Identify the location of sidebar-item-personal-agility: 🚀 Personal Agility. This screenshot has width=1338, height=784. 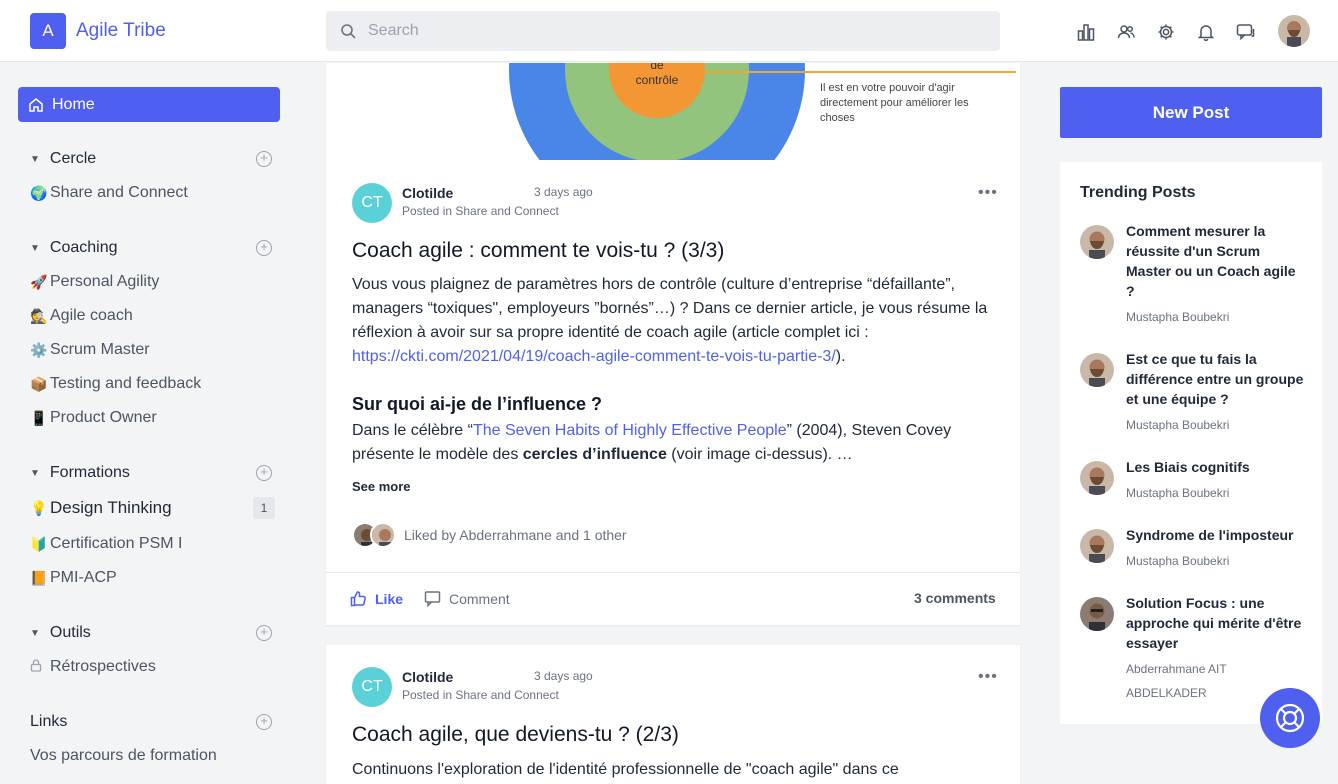
(153, 282).